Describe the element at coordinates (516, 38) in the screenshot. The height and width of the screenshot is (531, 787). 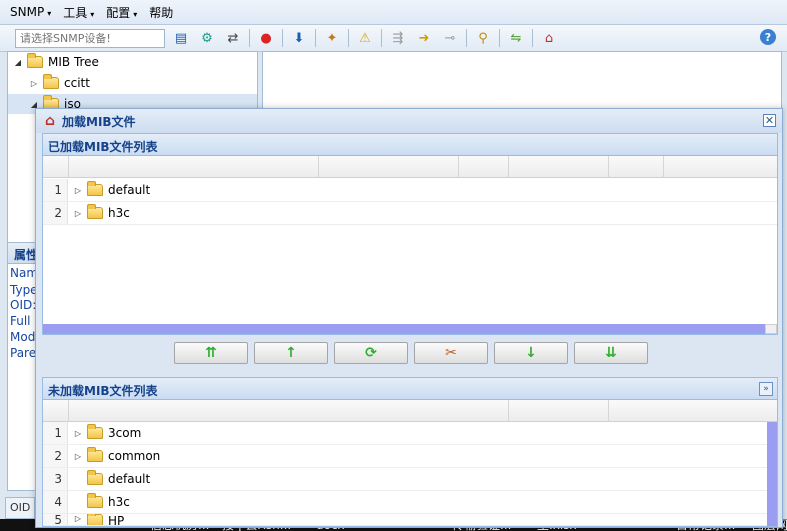
I see `compare-icon: ⇋` at that location.